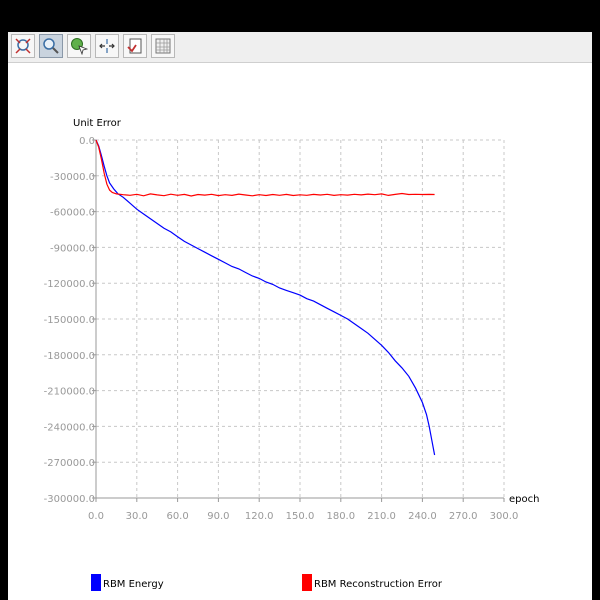 The width and height of the screenshot is (600, 600). Describe the element at coordinates (504, 516) in the screenshot. I see `x-tick-label: 300.0` at that location.